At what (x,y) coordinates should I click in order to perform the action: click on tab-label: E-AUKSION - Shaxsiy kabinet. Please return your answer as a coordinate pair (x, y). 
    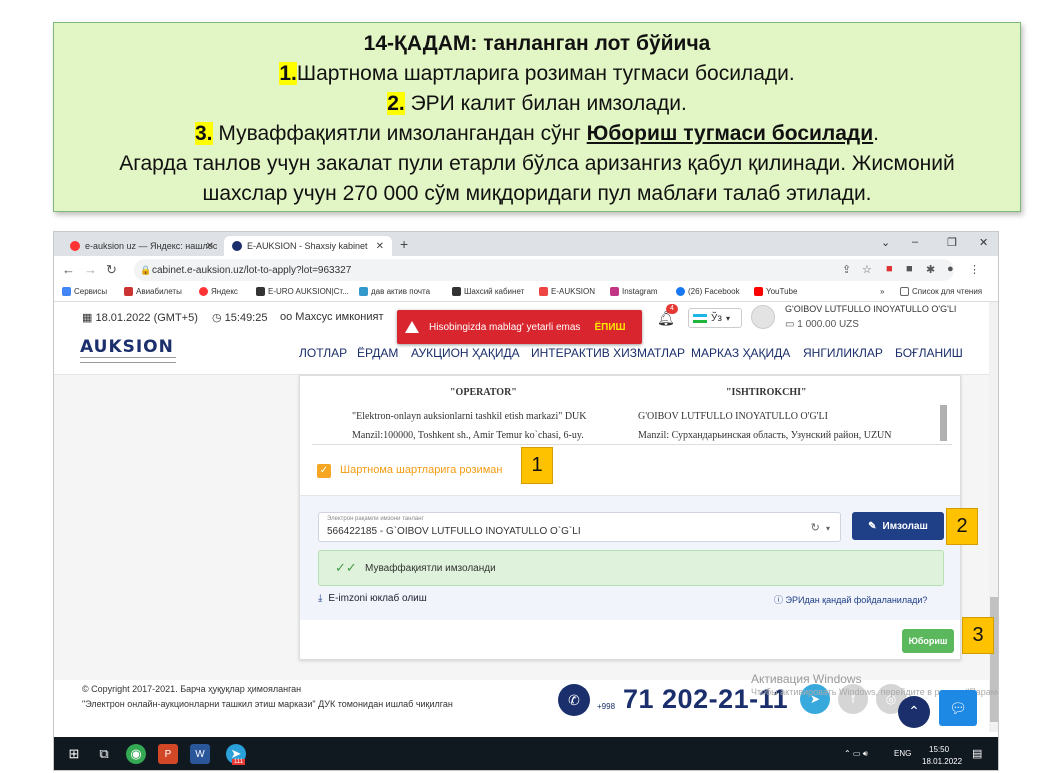
    Looking at the image, I should click on (307, 246).